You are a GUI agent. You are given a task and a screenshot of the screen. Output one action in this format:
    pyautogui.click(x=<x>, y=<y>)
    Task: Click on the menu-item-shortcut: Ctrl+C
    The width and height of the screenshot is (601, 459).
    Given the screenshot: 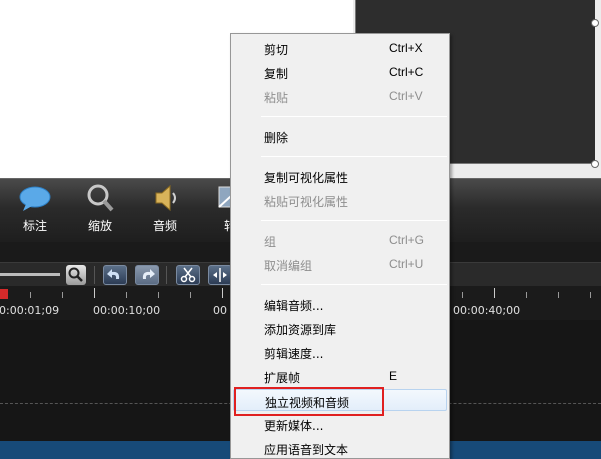 What is the action you would take?
    pyautogui.click(x=406, y=72)
    